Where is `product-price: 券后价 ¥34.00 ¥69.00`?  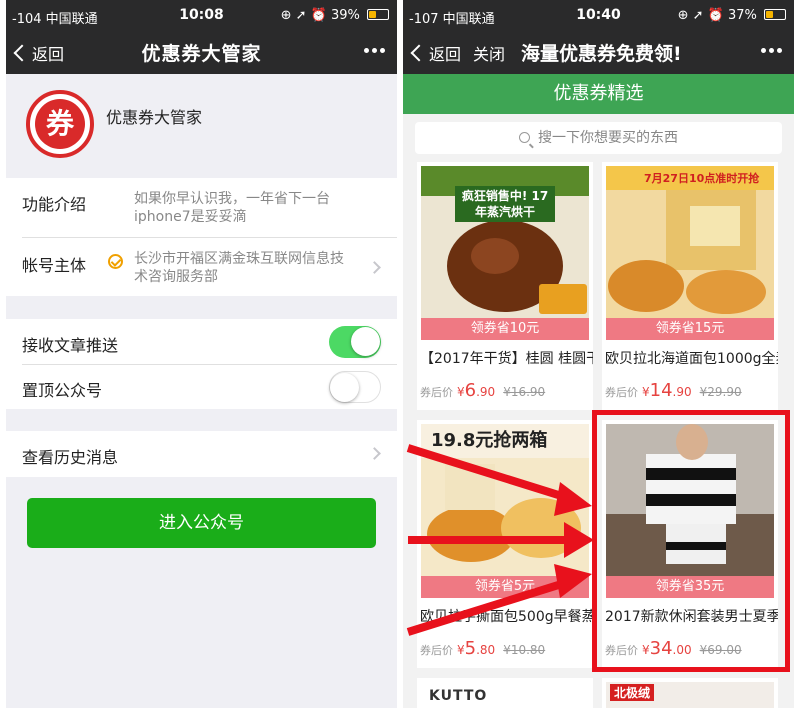
product-price: 券后价 ¥34.00 ¥69.00 is located at coordinates (673, 648).